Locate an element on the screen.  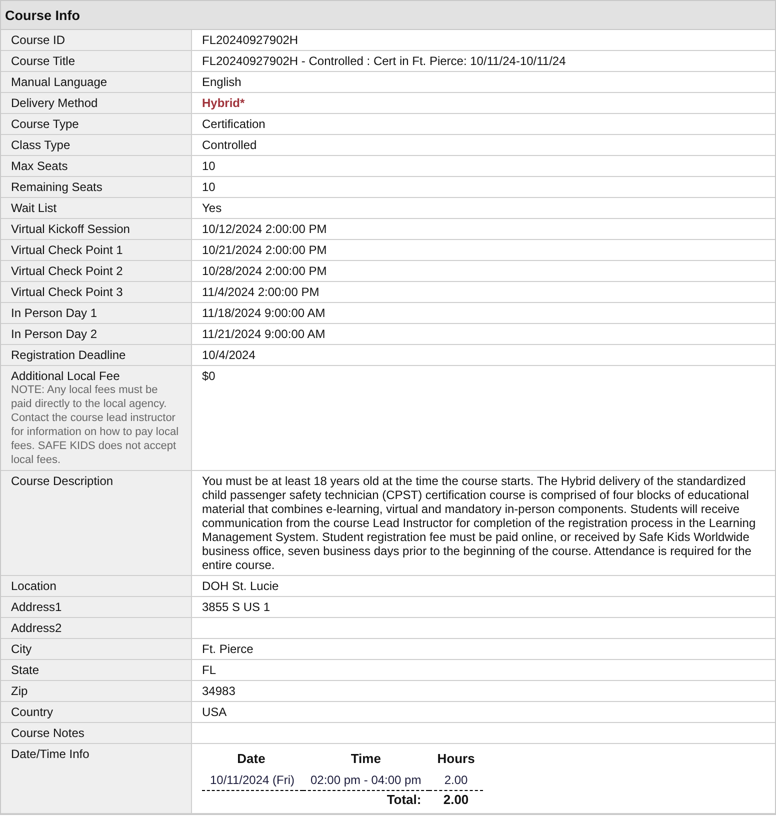
field-label: Wait List is located at coordinates (34, 208).